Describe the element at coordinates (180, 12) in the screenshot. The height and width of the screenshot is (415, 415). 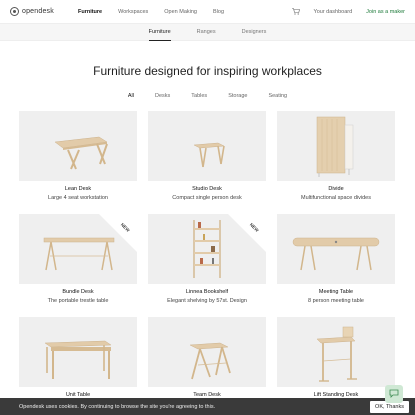
I see `nav-item-open-making: Open Making` at that location.